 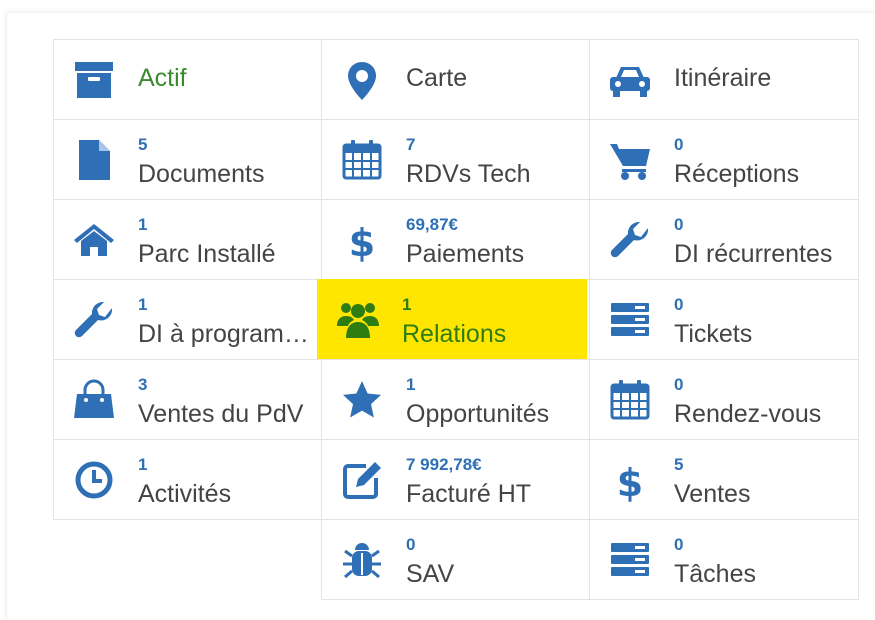 I want to click on home-icon, so click(x=94, y=240).